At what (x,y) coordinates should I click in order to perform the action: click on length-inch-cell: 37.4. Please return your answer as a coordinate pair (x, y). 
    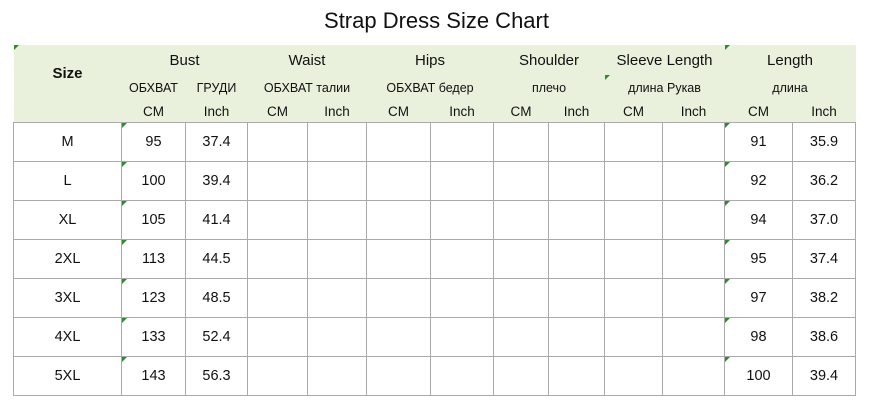
    Looking at the image, I should click on (824, 259).